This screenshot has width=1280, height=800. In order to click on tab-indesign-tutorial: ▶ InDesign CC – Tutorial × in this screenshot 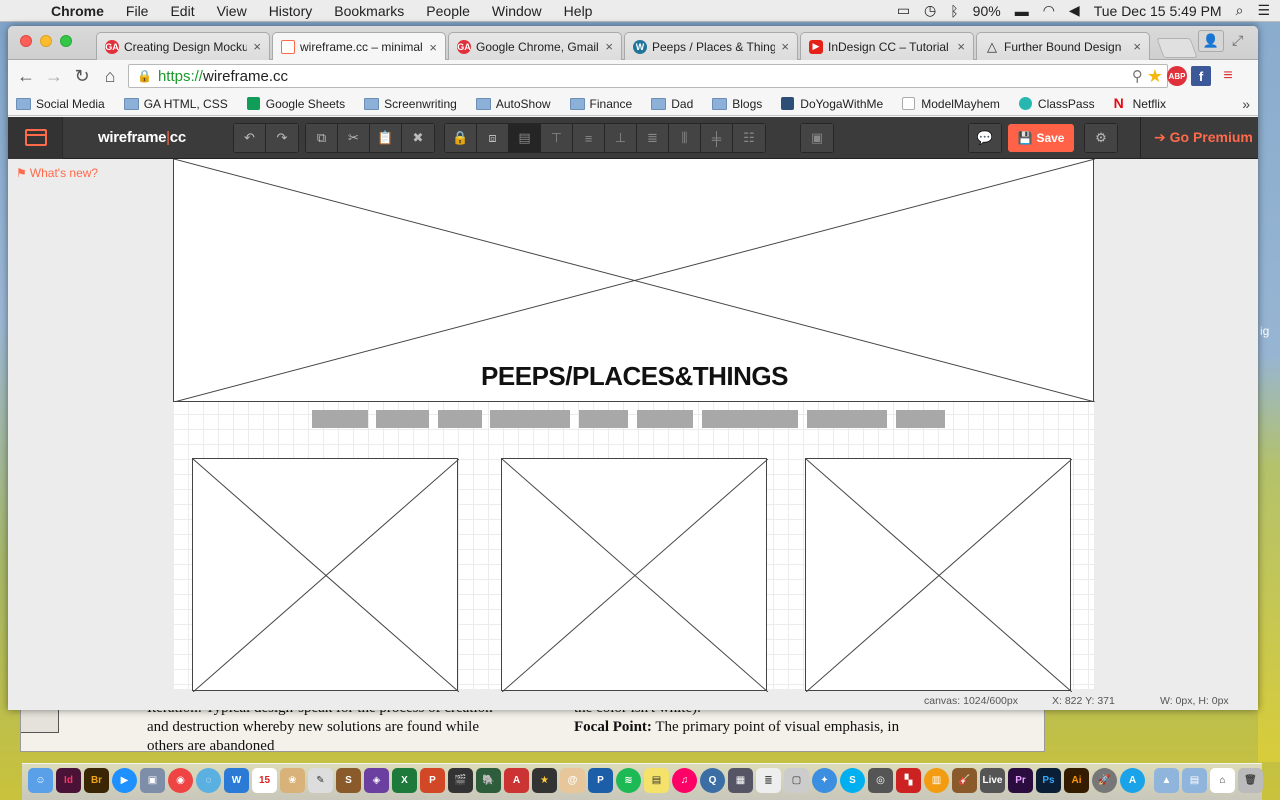, I will do `click(887, 46)`.